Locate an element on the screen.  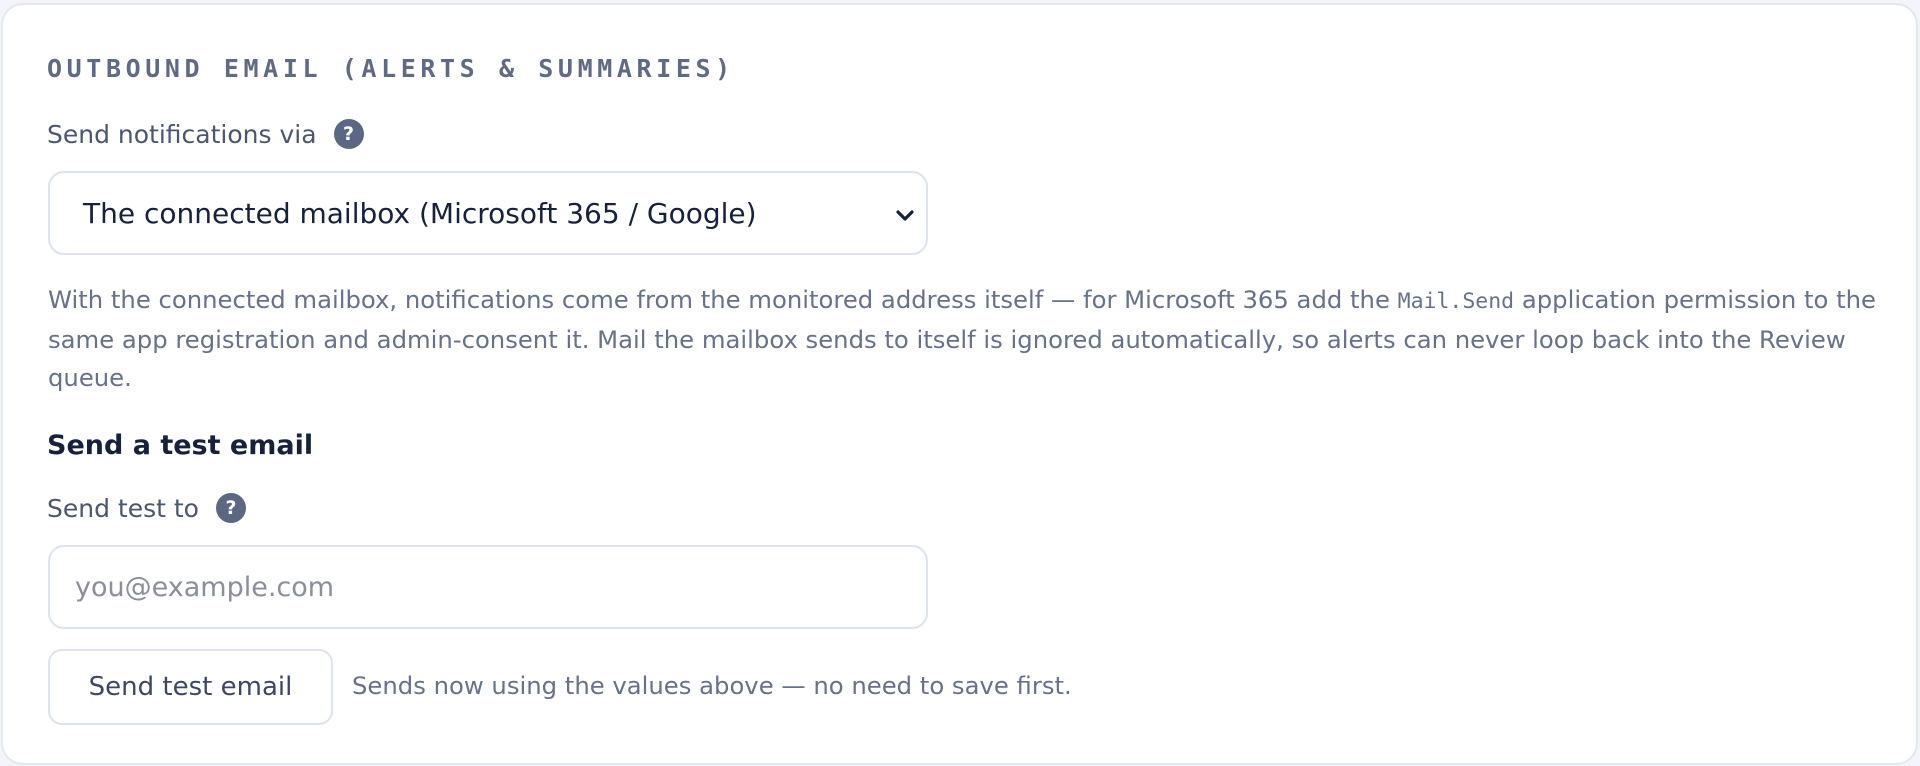
test-email-input is located at coordinates (488, 587).